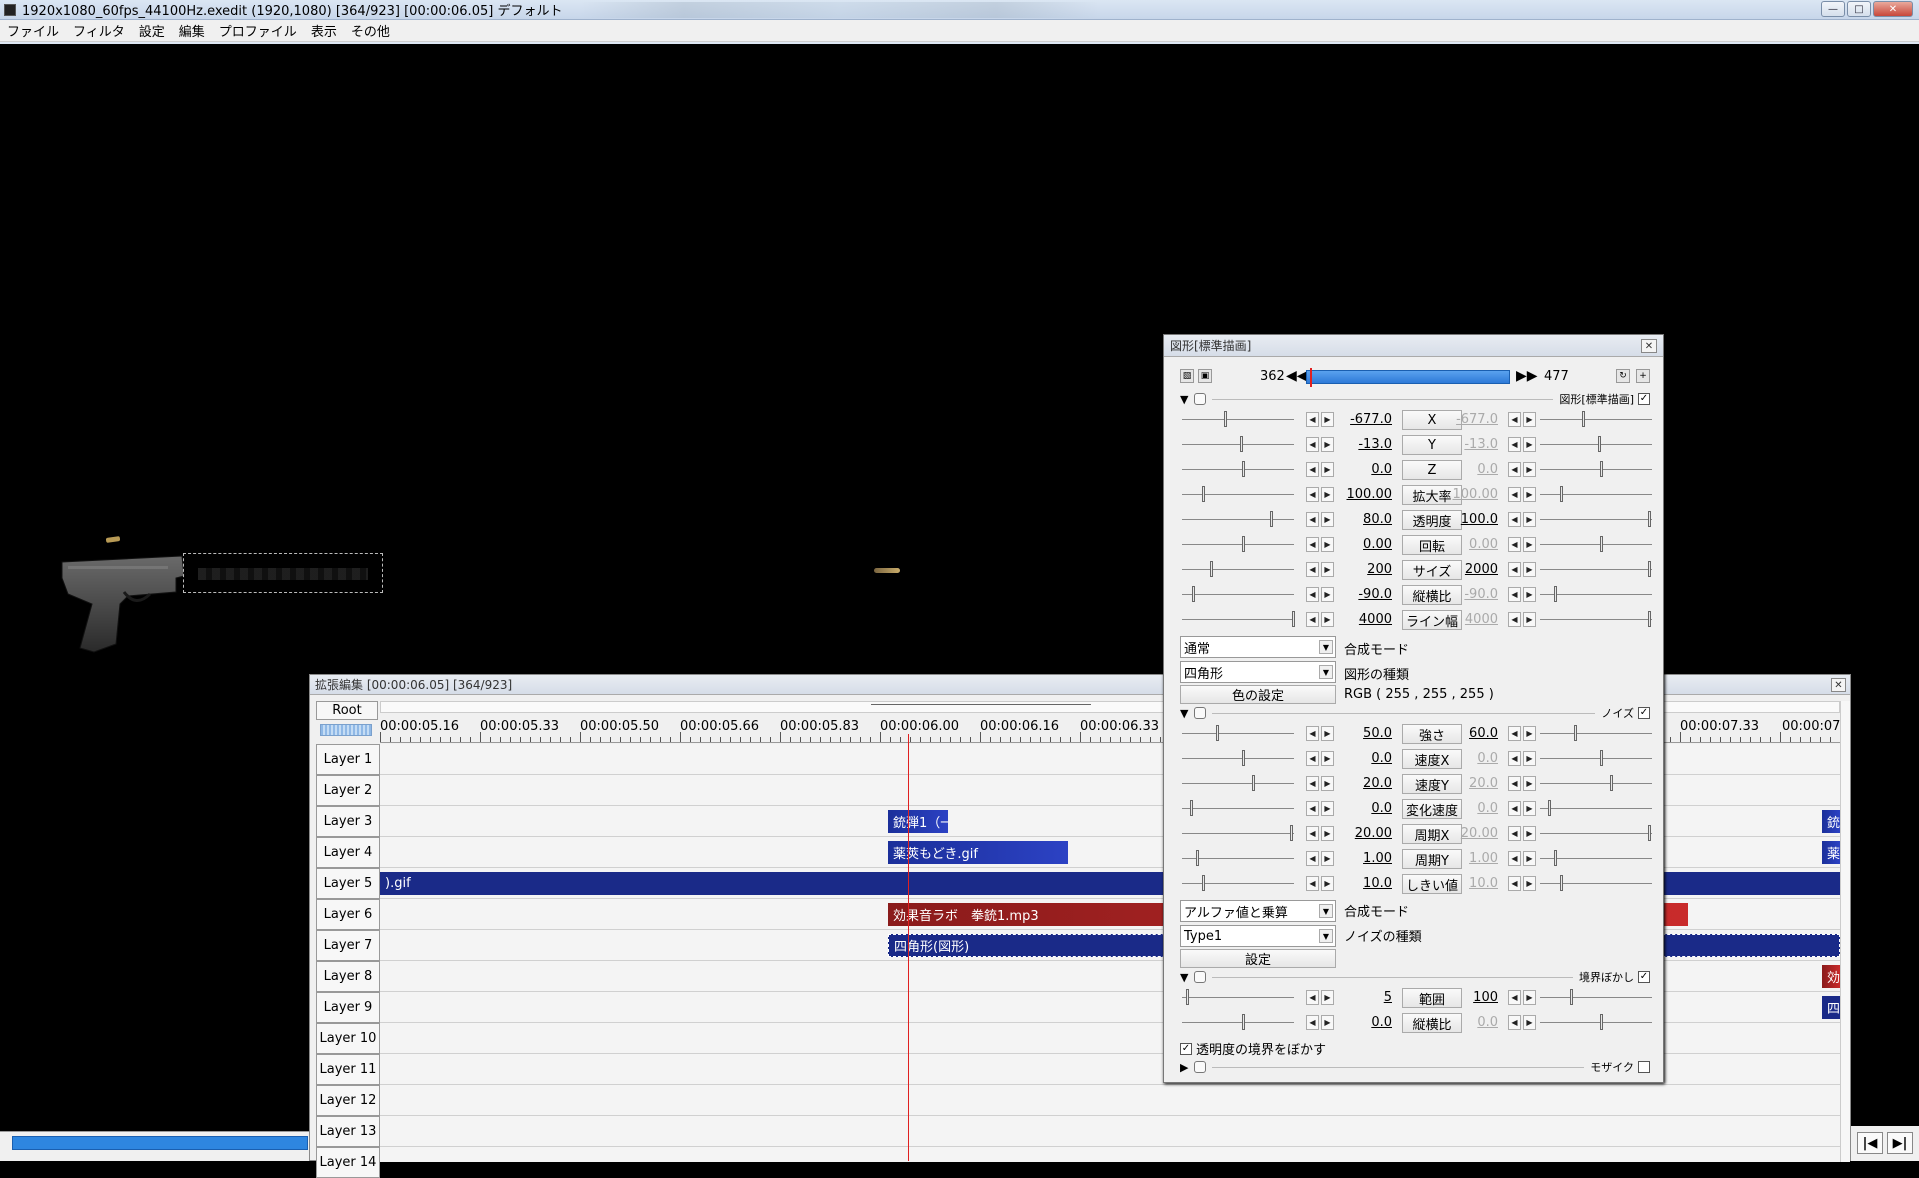 The width and height of the screenshot is (1919, 1178). I want to click on blur-alpha-checkbox: ✓, so click(1186, 1048).